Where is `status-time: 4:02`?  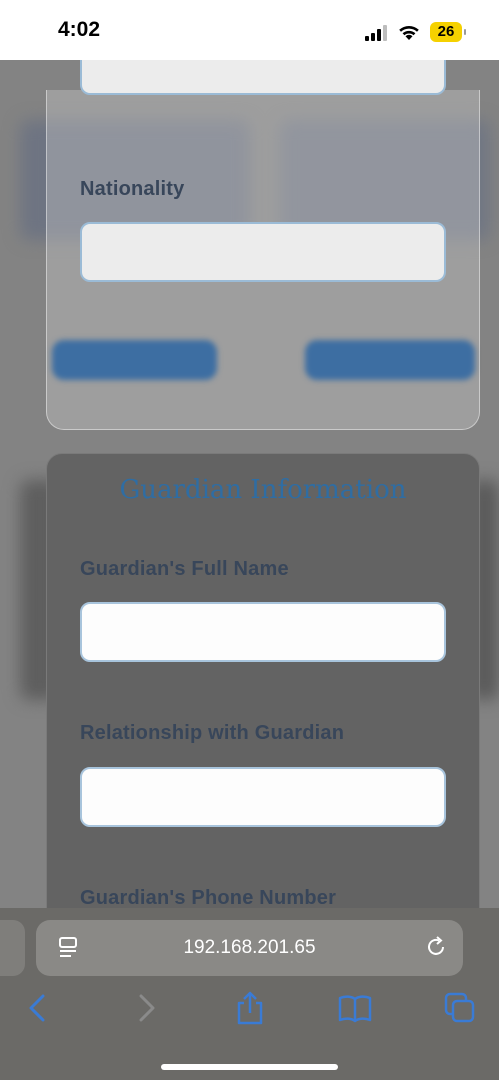
status-time: 4:02 is located at coordinates (79, 29).